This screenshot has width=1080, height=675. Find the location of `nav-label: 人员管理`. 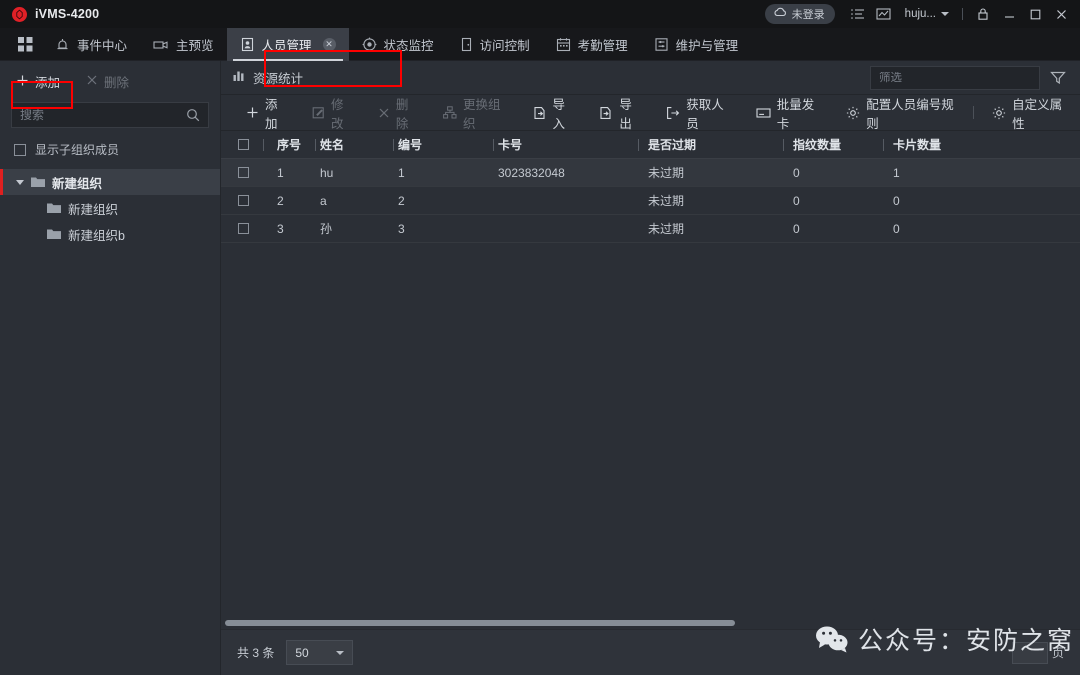

nav-label: 人员管理 is located at coordinates (286, 45).